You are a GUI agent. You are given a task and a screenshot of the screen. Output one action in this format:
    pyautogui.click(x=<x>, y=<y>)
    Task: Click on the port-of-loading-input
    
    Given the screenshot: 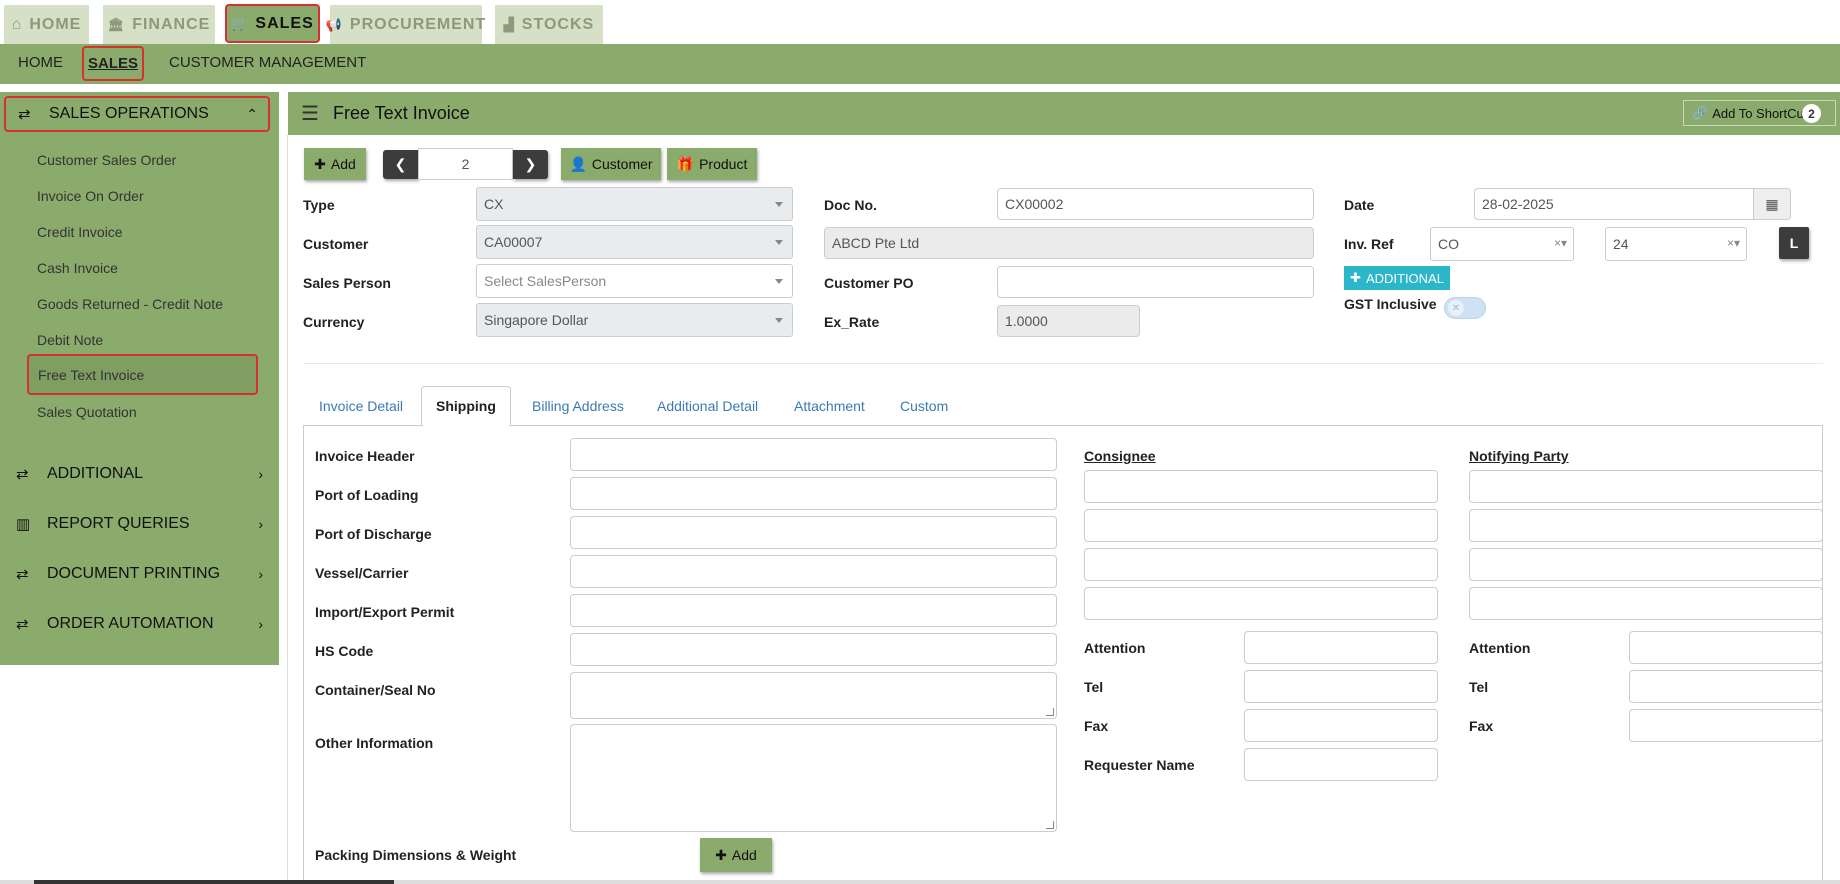 What is the action you would take?
    pyautogui.click(x=813, y=493)
    